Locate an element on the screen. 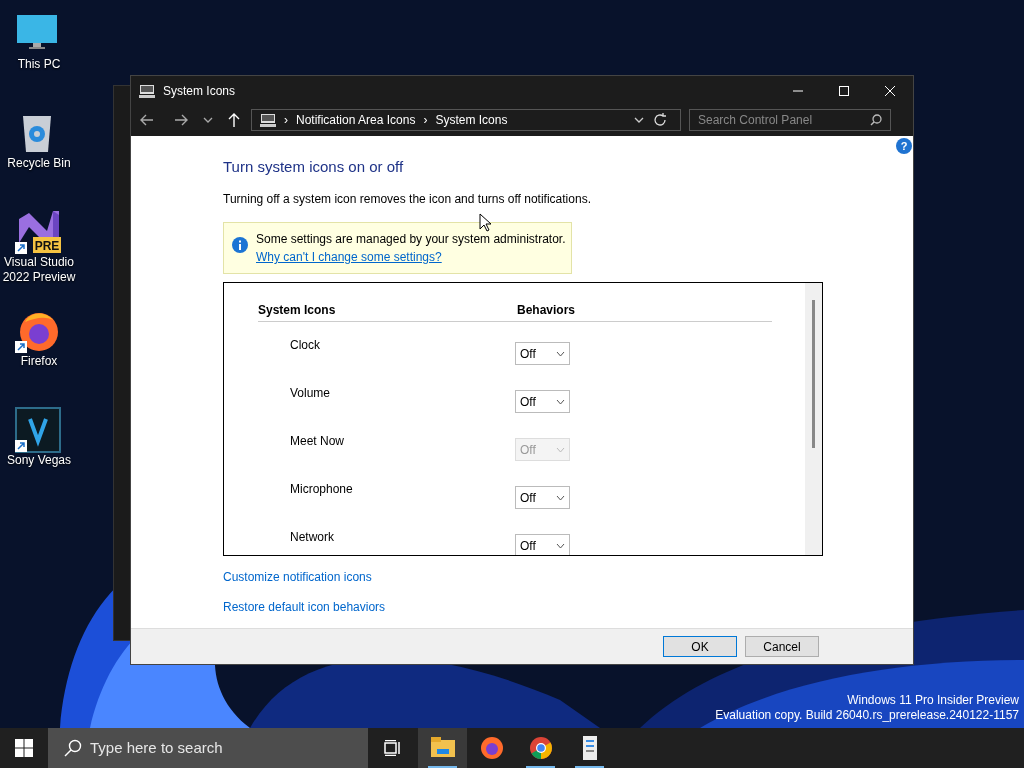 The height and width of the screenshot is (768, 1024). build-info-text: Windows 11 Pro Insider Preview is located at coordinates (932, 700).